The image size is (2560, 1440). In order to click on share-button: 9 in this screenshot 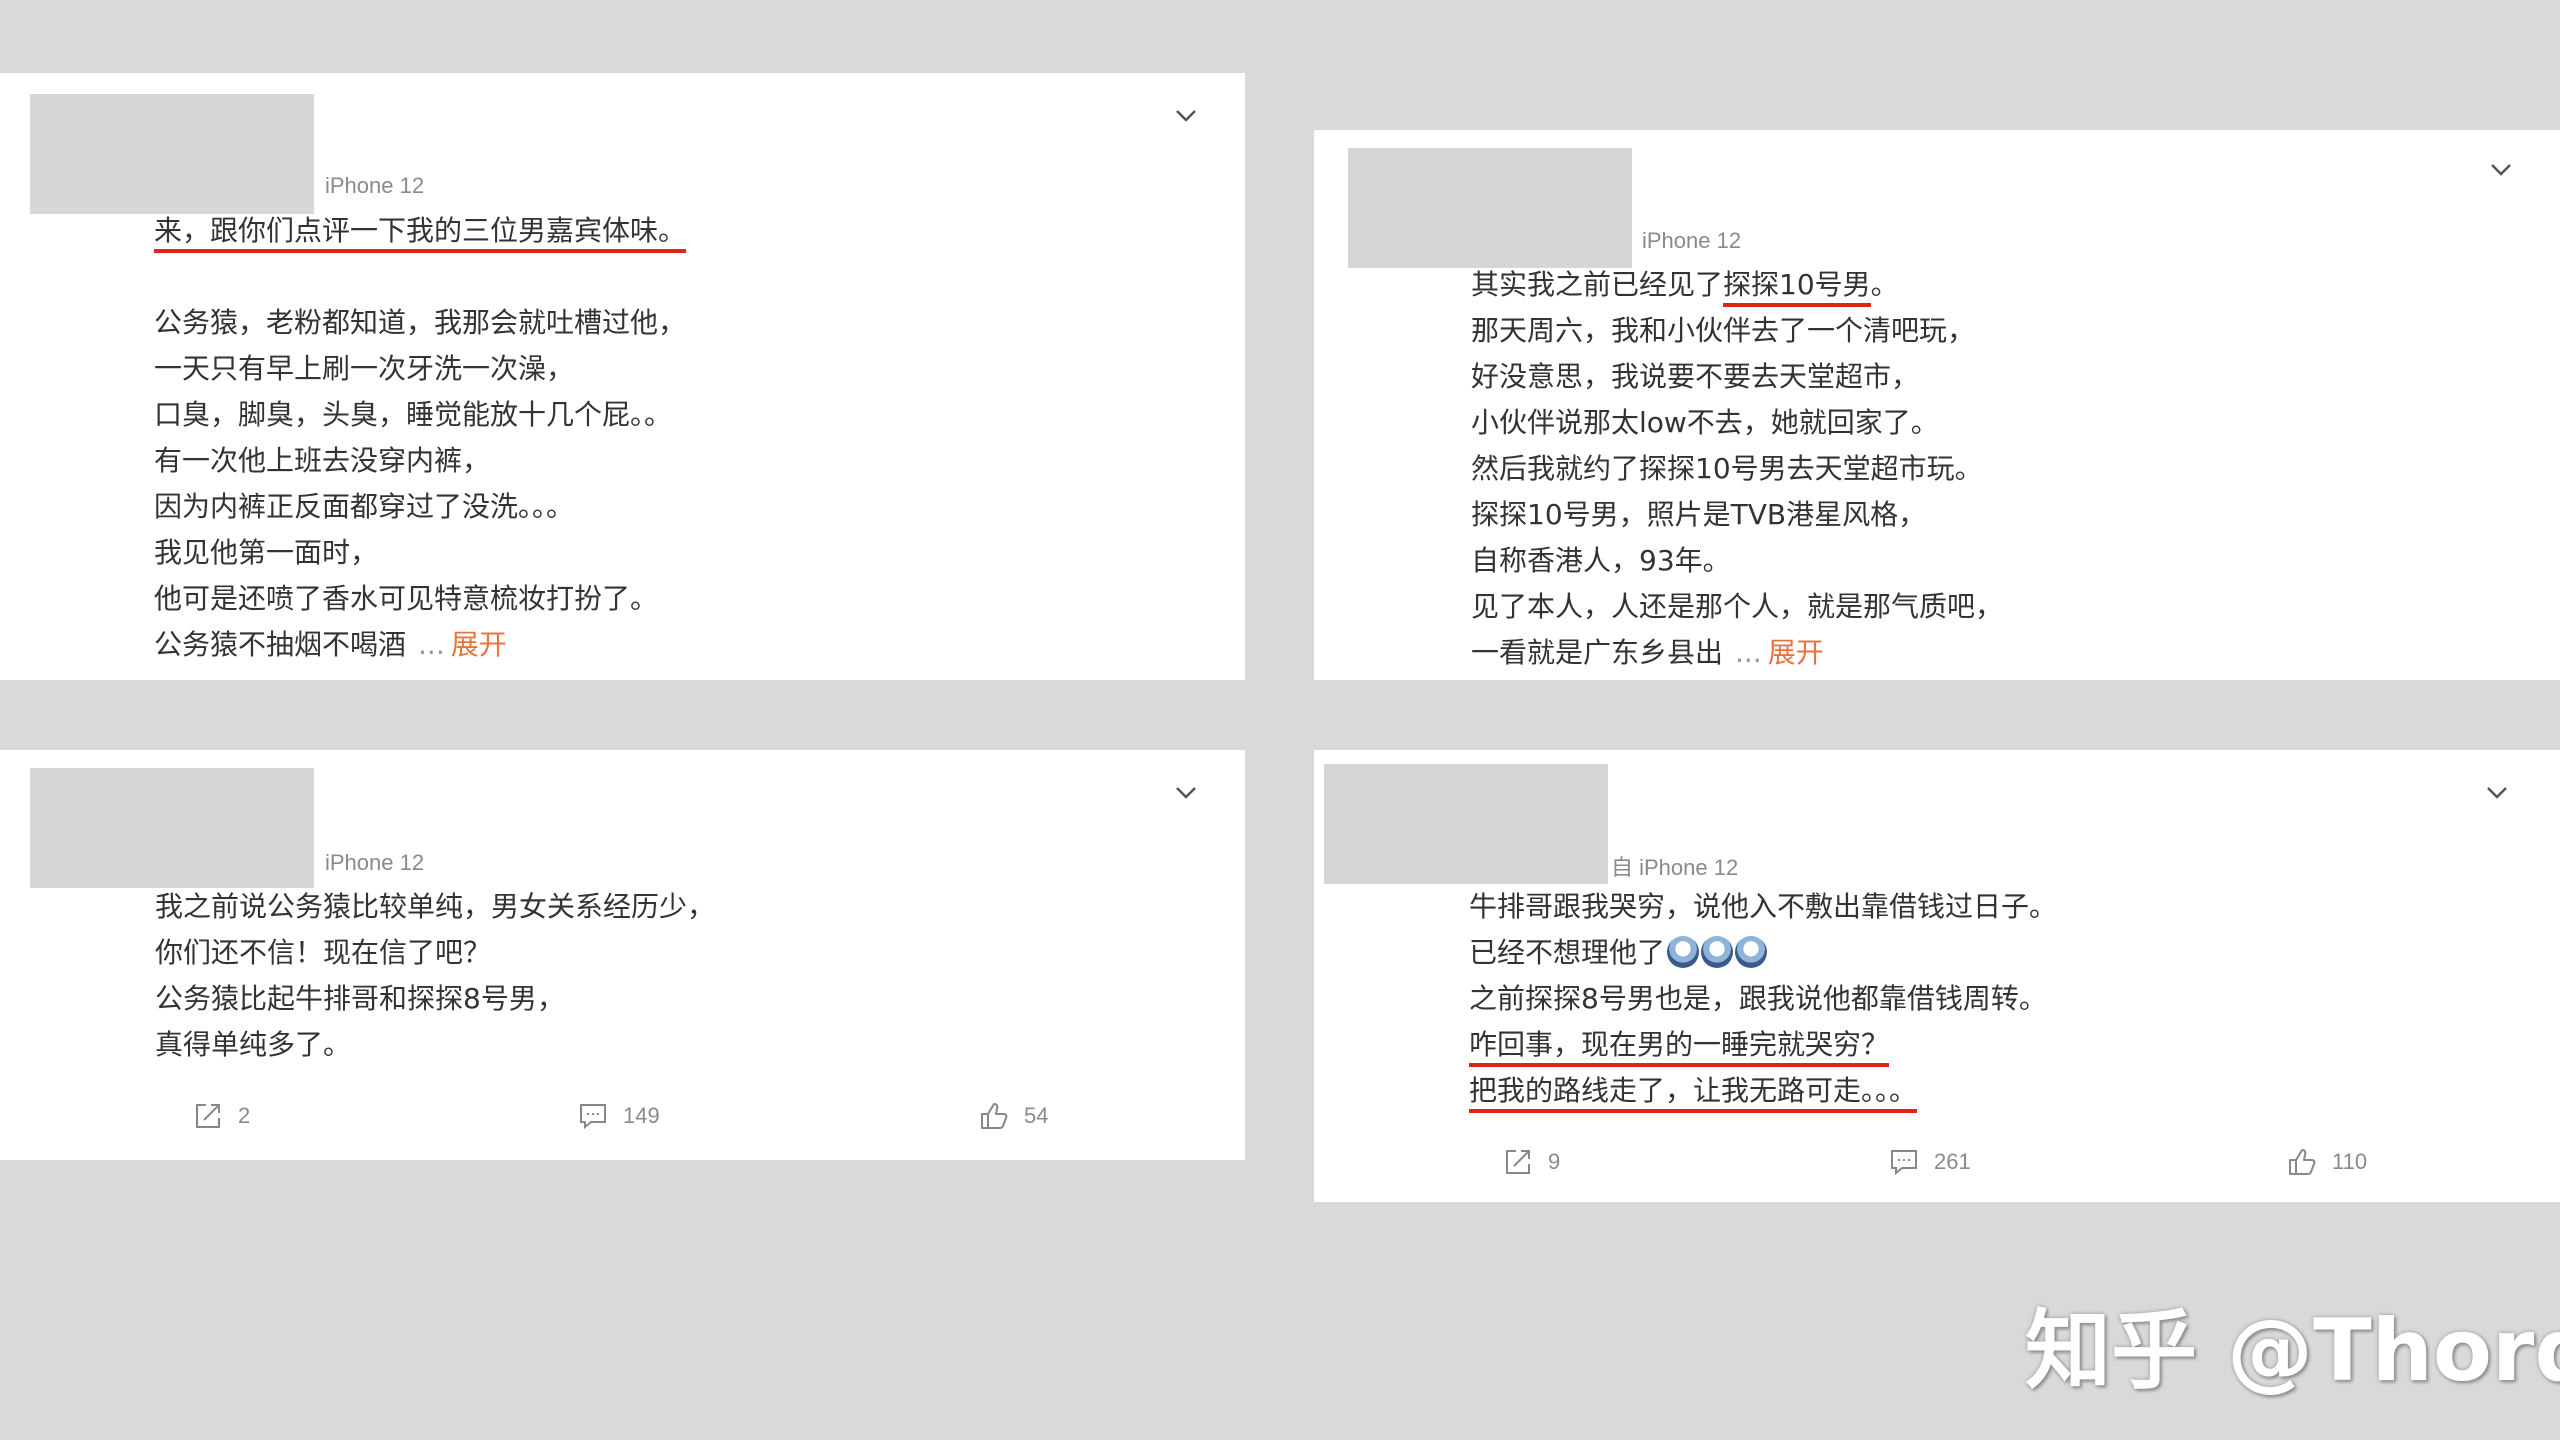, I will do `click(1531, 1162)`.